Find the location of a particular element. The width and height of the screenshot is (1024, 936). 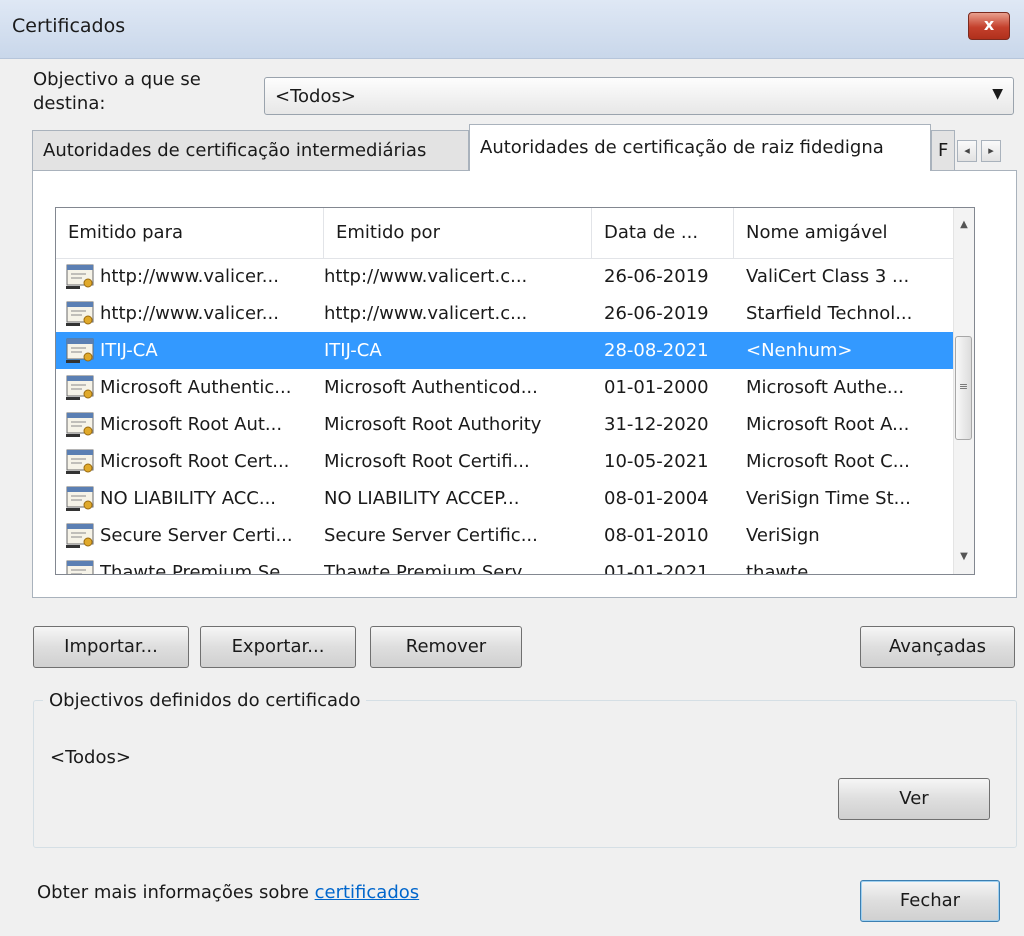

chevron-down-icon: ▼ is located at coordinates (997, 94).